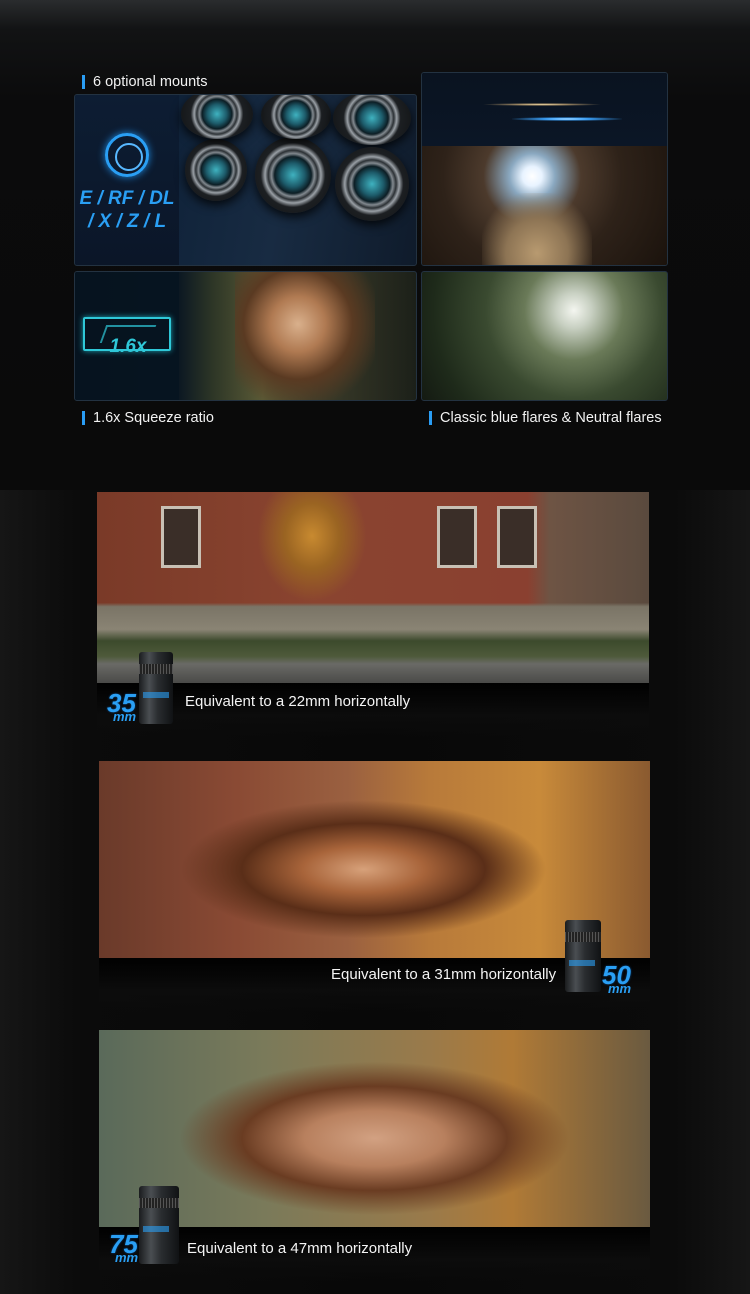  What do you see at coordinates (121, 706) in the screenshot?
I see `focal-badge-35: 35 mm` at bounding box center [121, 706].